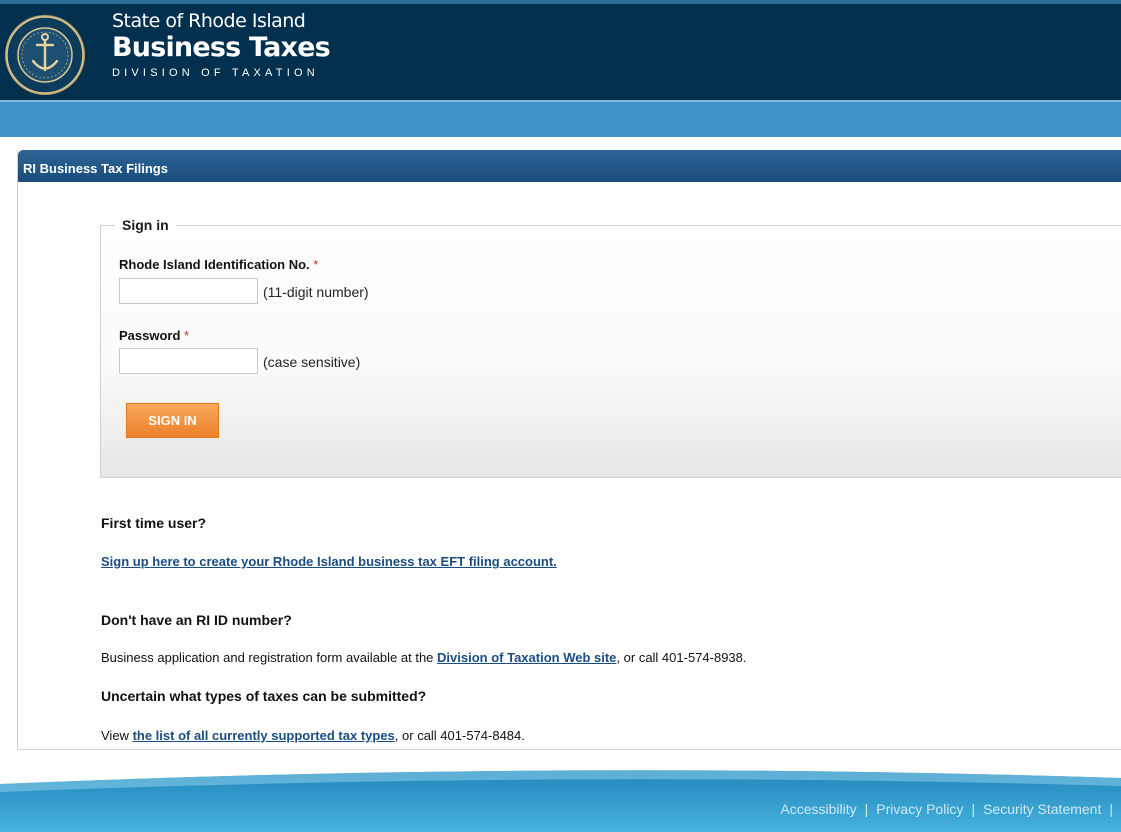 The height and width of the screenshot is (832, 1121). Describe the element at coordinates (1042, 809) in the screenshot. I see `security-statement-link: Security Statement` at that location.